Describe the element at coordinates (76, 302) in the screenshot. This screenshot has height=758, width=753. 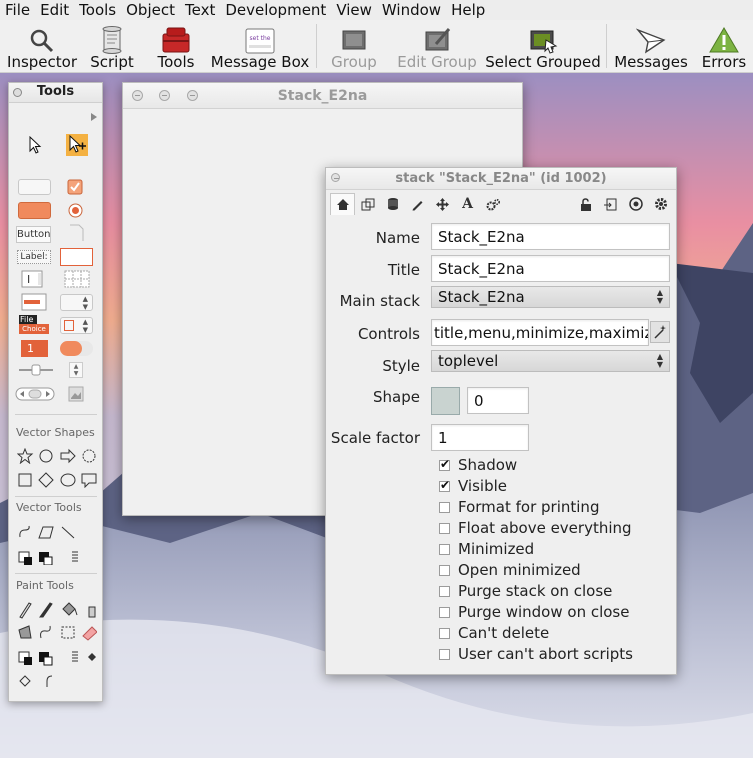
I see `option-menu-tool: ▲ ▼` at that location.